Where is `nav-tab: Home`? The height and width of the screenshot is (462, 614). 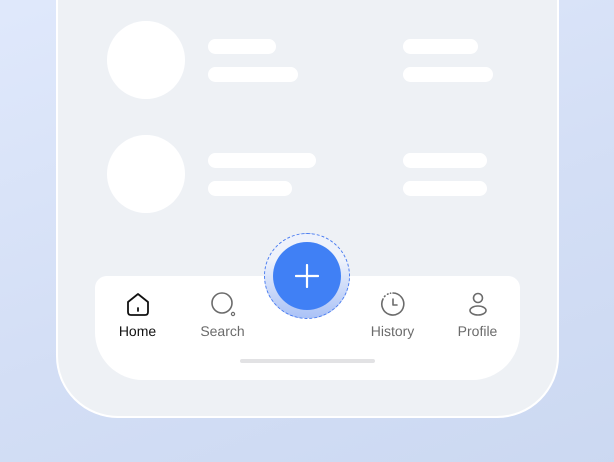
nav-tab: Home is located at coordinates (137, 315).